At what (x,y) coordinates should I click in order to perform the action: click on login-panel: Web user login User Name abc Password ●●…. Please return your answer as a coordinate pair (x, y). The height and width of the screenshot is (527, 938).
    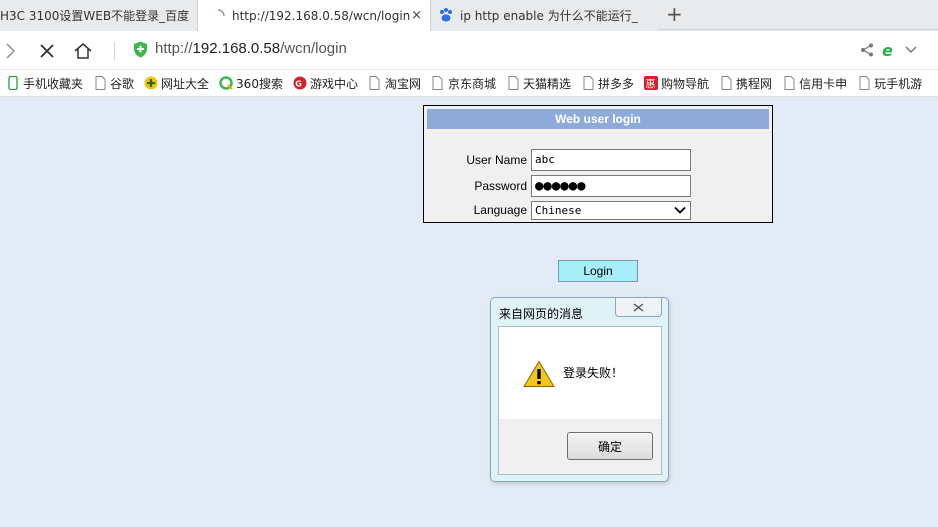
    Looking at the image, I should click on (598, 164).